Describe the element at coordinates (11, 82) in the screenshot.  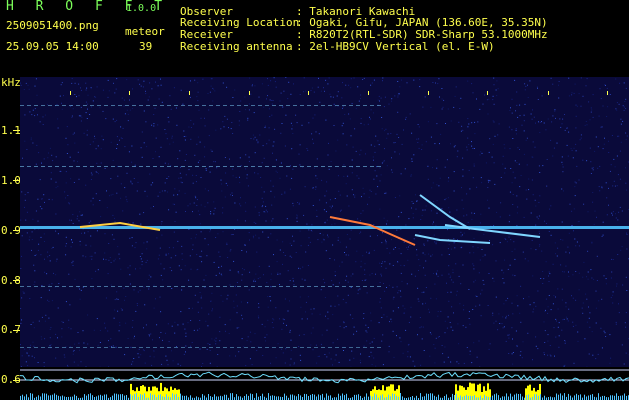
I see `unit-label: kHz` at that location.